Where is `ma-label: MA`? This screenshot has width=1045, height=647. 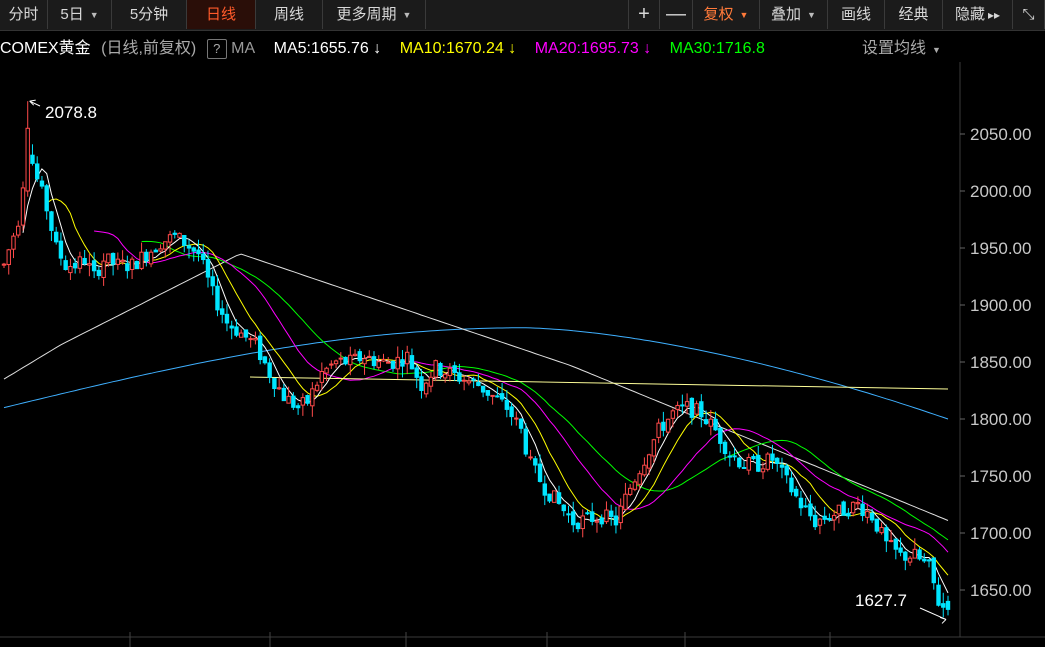
ma-label: MA is located at coordinates (243, 48).